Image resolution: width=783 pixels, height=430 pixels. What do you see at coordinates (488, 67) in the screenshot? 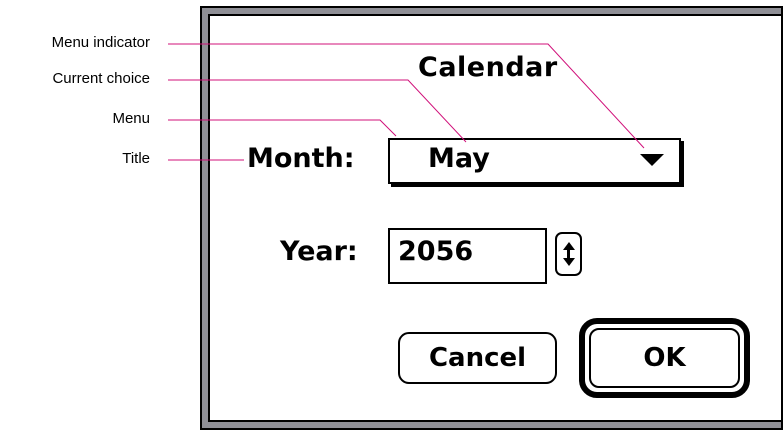
I see `dialog-title: Calendar` at bounding box center [488, 67].